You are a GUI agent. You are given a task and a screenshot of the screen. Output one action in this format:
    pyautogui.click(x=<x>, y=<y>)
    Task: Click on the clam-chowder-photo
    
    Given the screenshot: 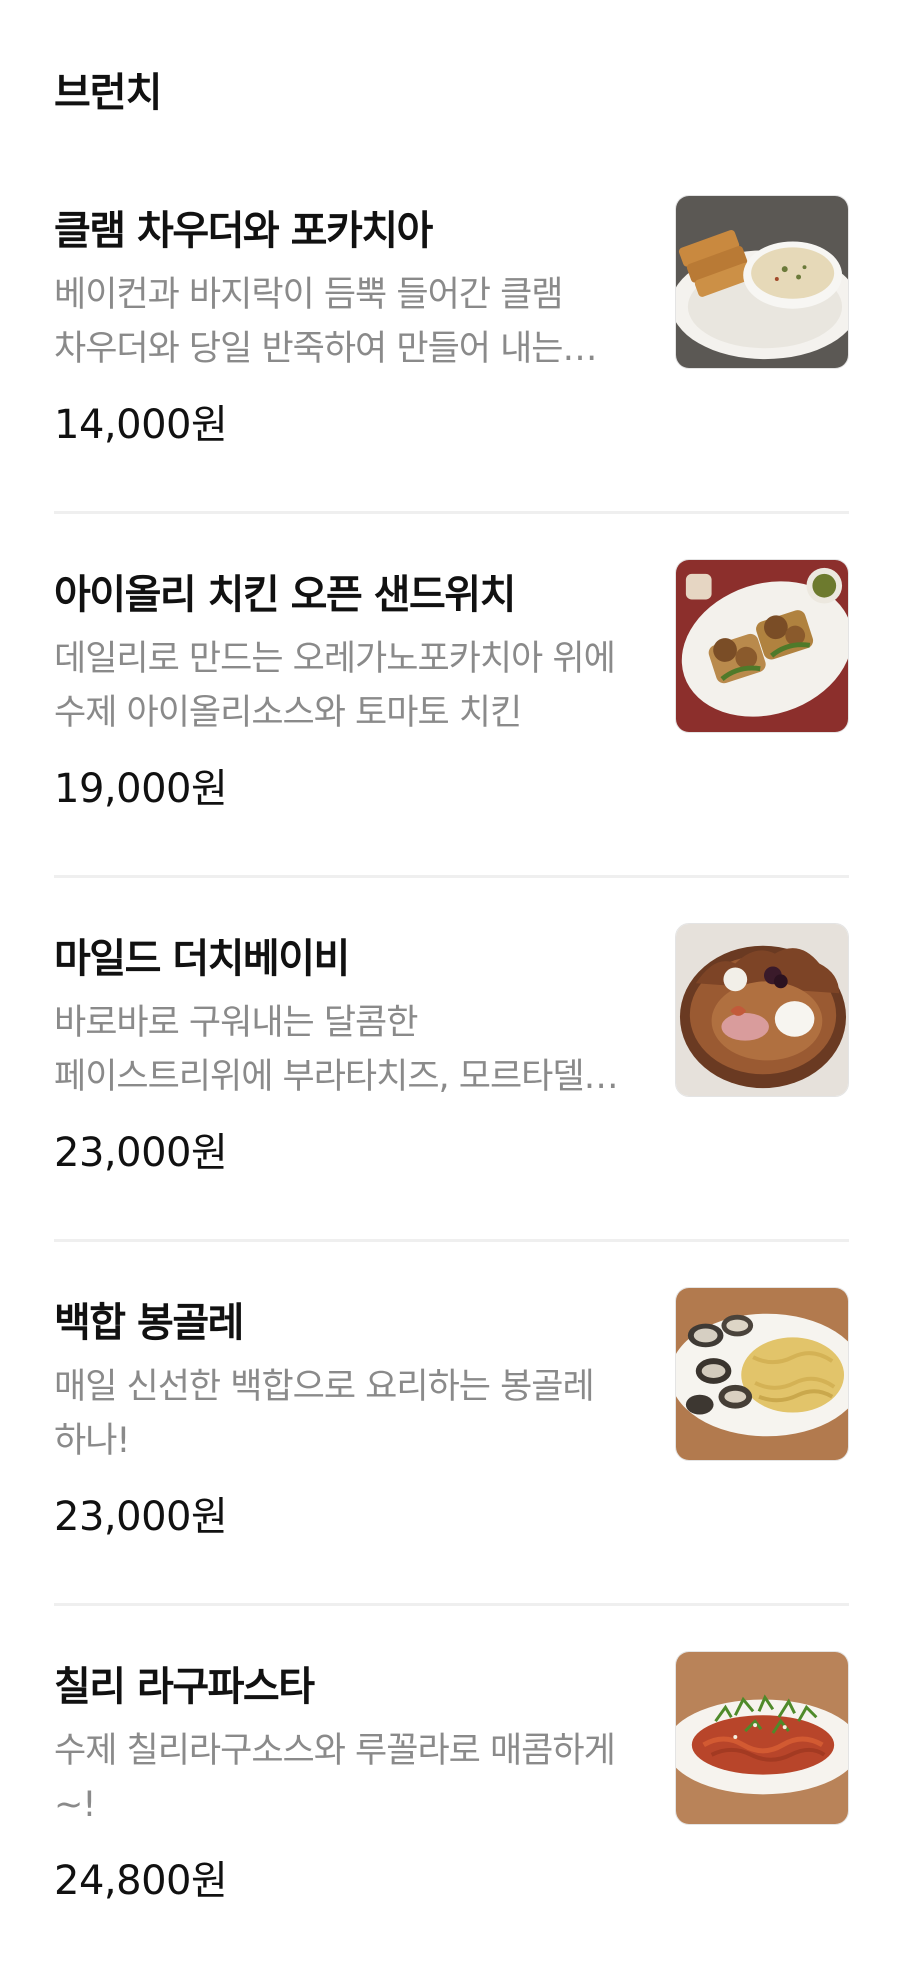 What is the action you would take?
    pyautogui.click(x=762, y=282)
    